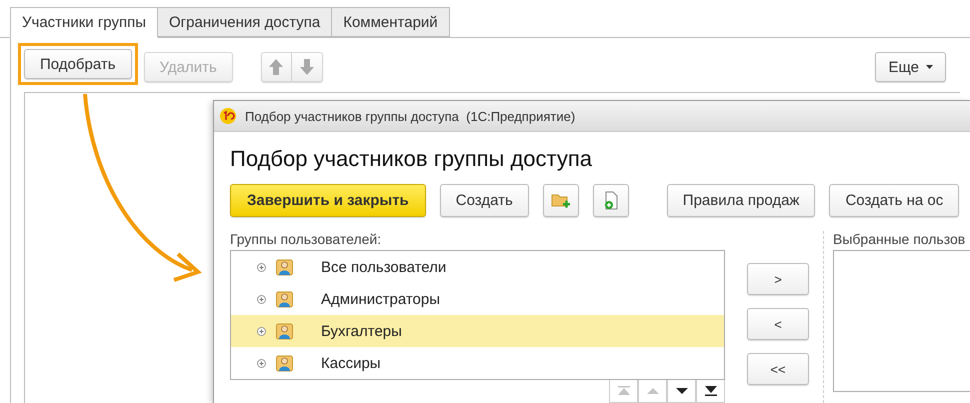 Image resolution: width=970 pixels, height=403 pixels. Describe the element at coordinates (477, 331) in the screenshot. I see `group-row: Бухгалтеры` at that location.